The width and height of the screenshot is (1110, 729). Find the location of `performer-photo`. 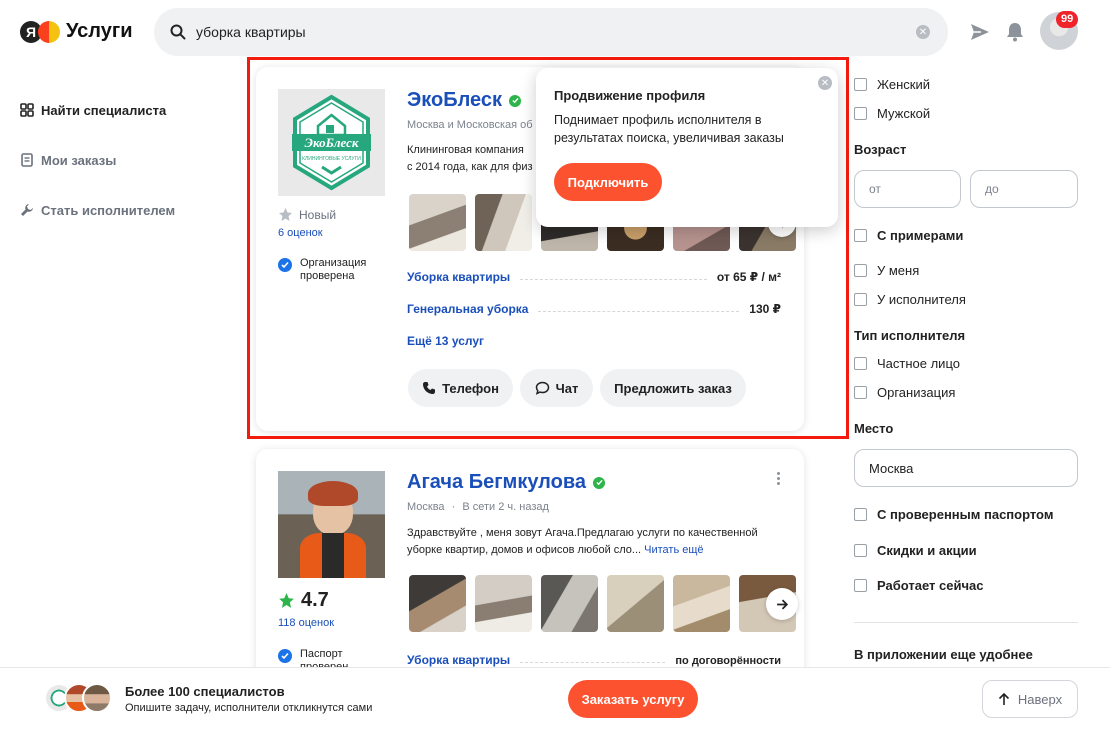

performer-photo is located at coordinates (331, 524).